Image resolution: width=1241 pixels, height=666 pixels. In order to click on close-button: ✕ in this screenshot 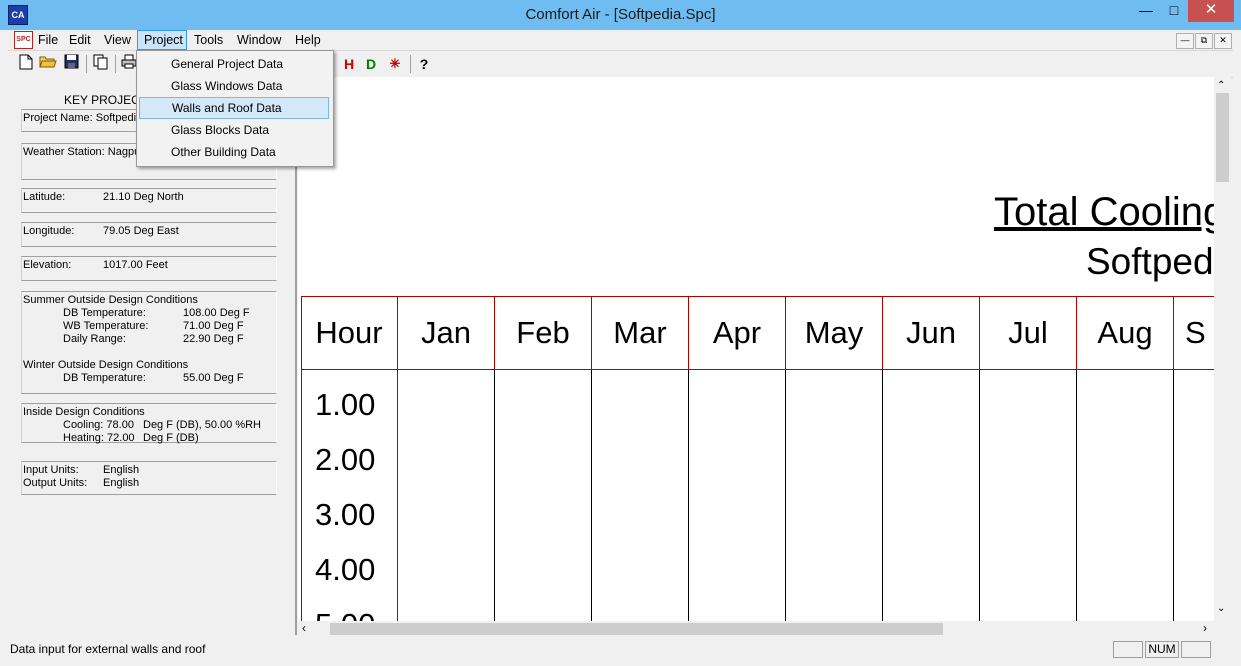, I will do `click(1211, 11)`.